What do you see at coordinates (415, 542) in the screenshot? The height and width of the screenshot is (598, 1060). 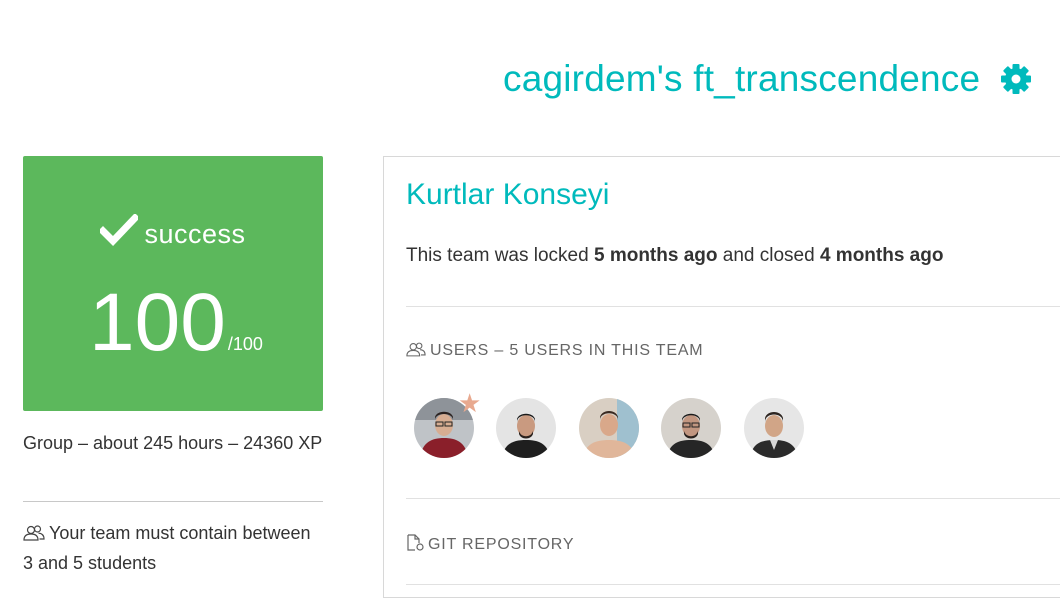 I see `file-icon` at bounding box center [415, 542].